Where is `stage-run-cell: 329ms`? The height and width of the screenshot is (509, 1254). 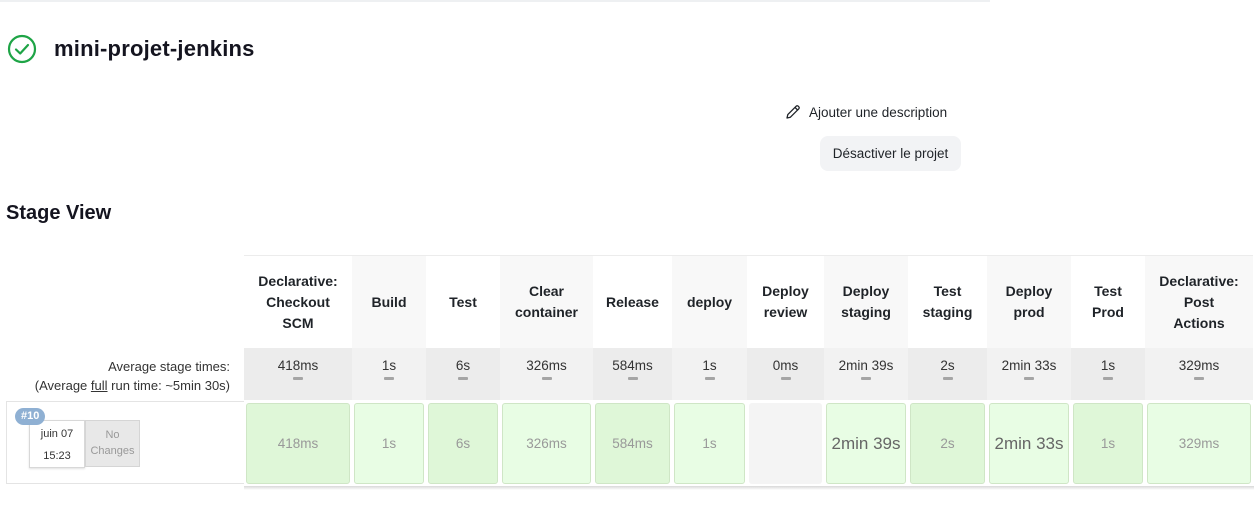
stage-run-cell: 329ms is located at coordinates (1199, 443).